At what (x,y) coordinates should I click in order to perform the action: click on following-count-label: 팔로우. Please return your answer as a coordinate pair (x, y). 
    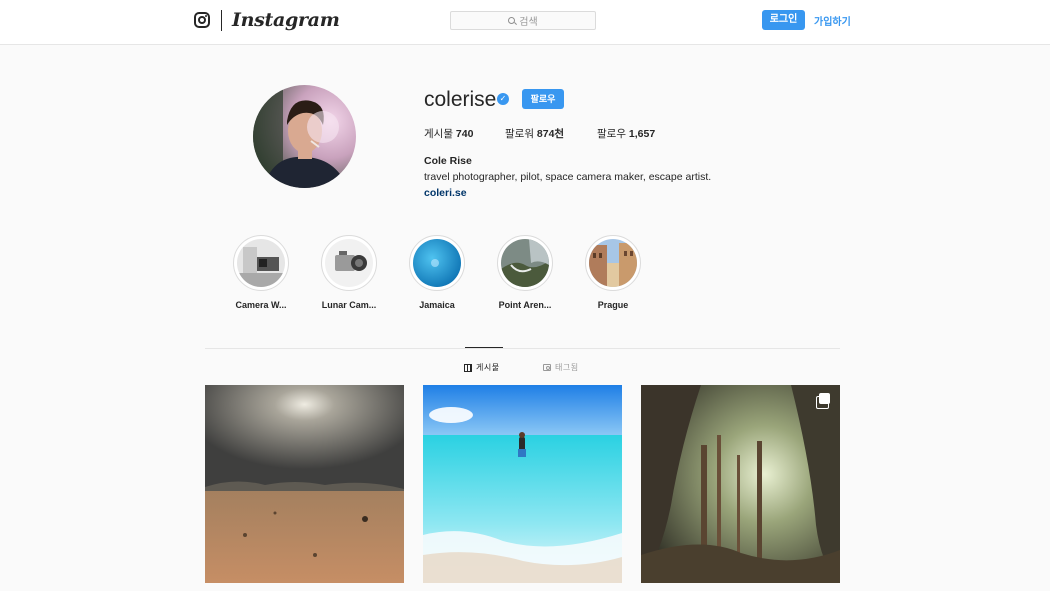
    Looking at the image, I should click on (611, 134).